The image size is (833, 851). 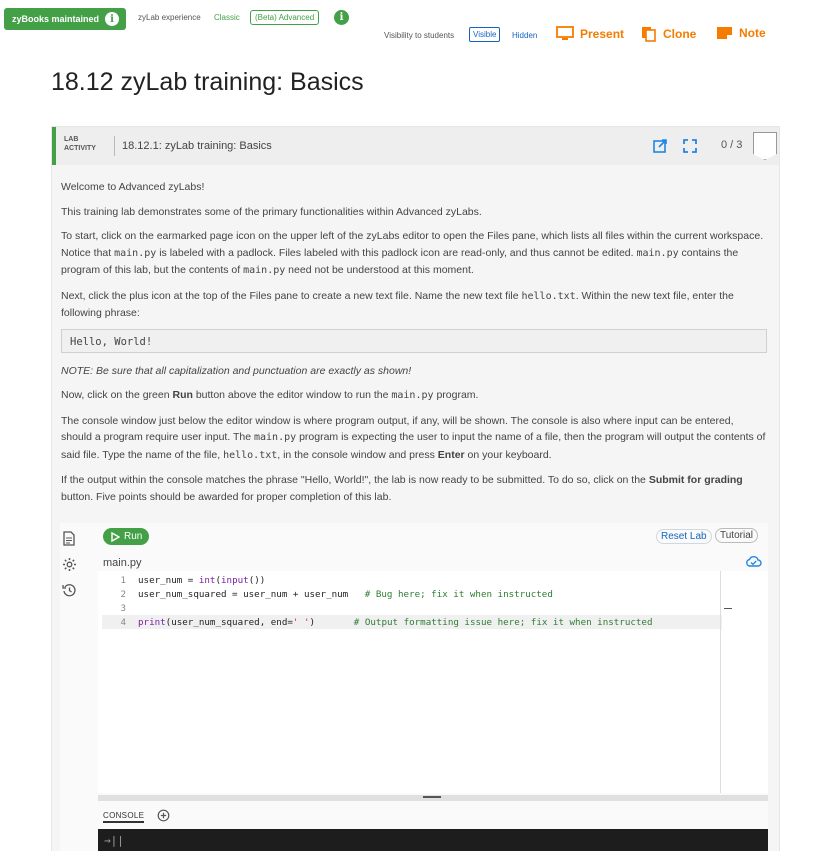 I want to click on note-icon, so click(x=724, y=33).